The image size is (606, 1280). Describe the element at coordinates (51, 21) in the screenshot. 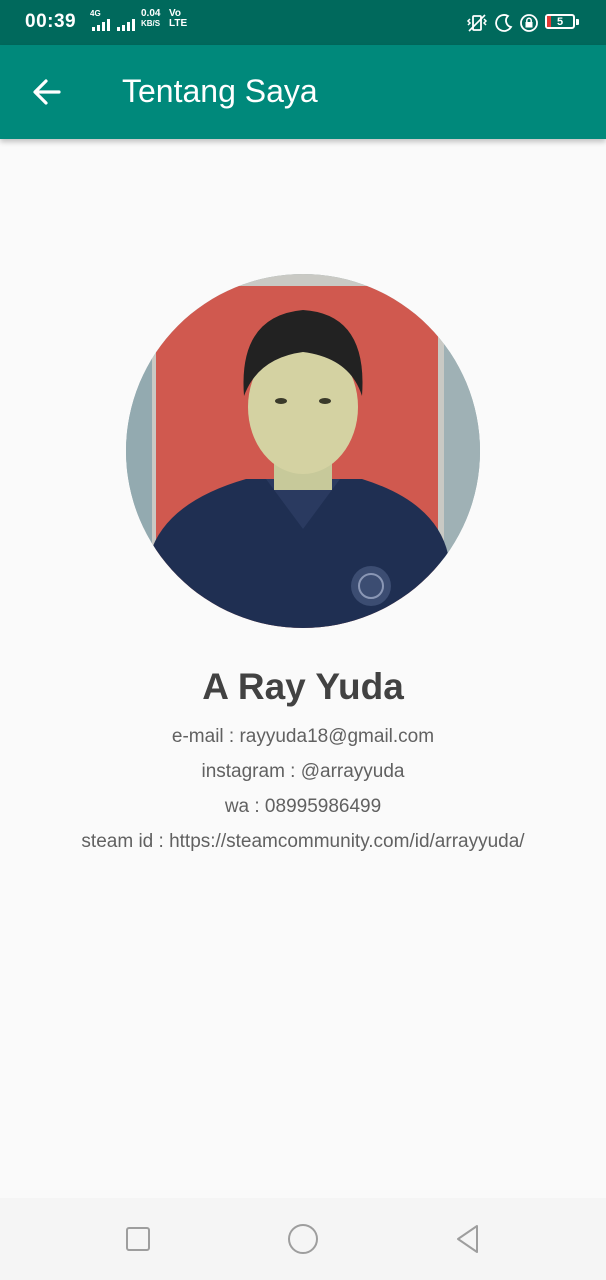

I see `status-time: 00:39` at that location.